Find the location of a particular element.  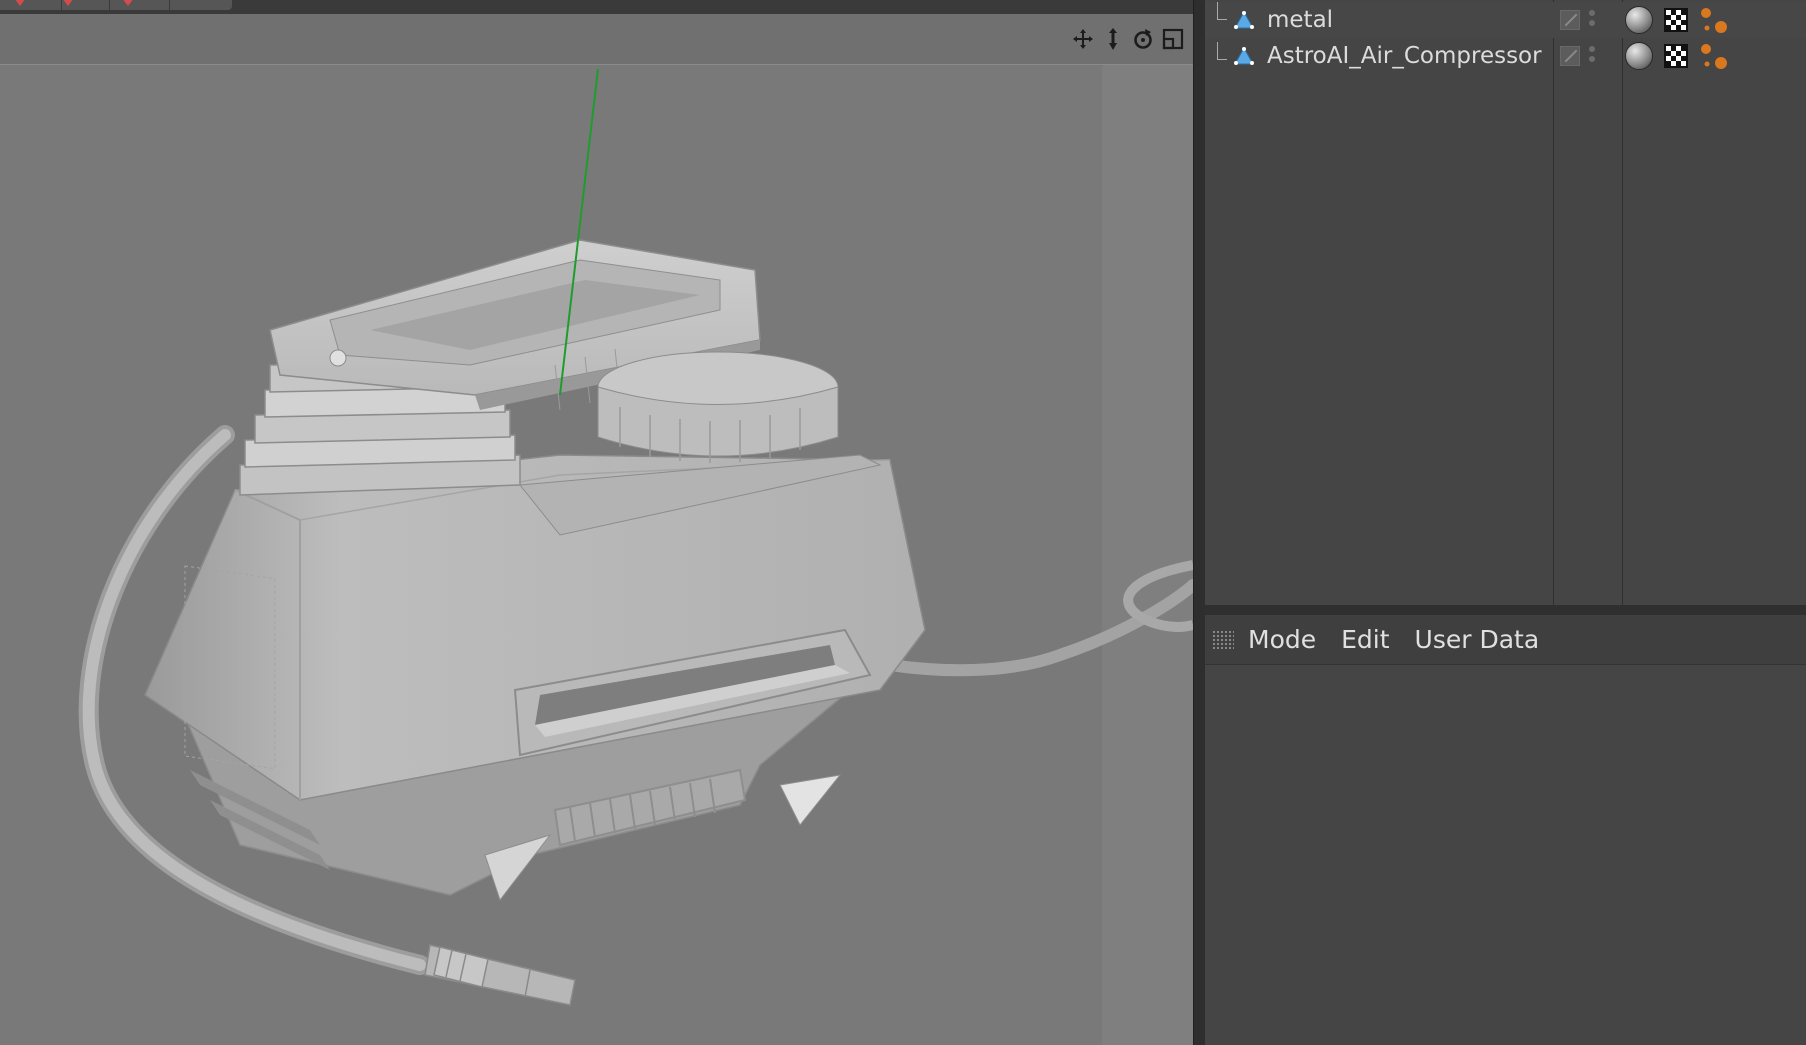

object-row: AstroAI_Air_Compressor is located at coordinates (1505, 56).